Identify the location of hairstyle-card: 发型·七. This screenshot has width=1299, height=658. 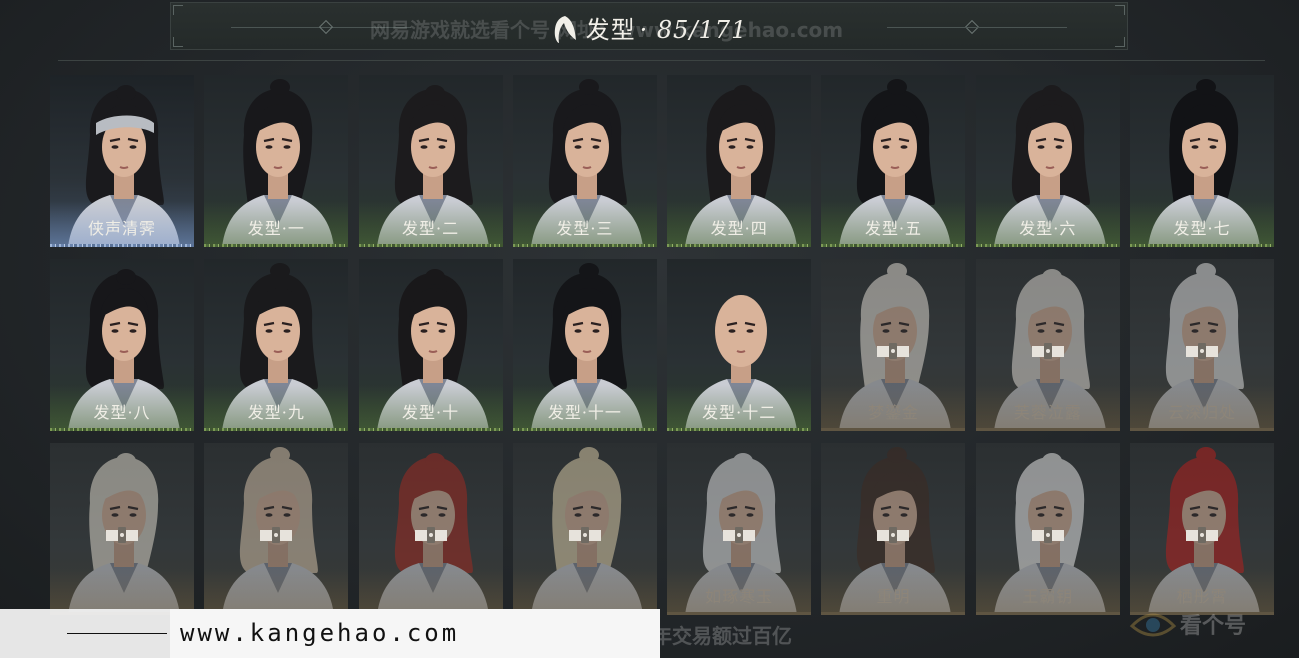
(1202, 161).